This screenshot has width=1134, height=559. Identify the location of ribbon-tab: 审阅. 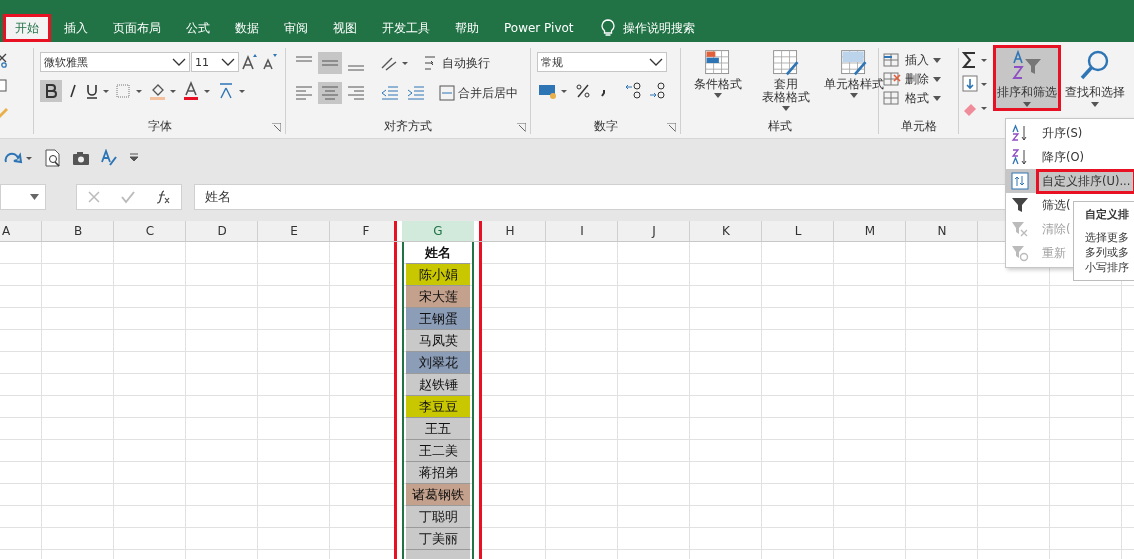
(296, 28).